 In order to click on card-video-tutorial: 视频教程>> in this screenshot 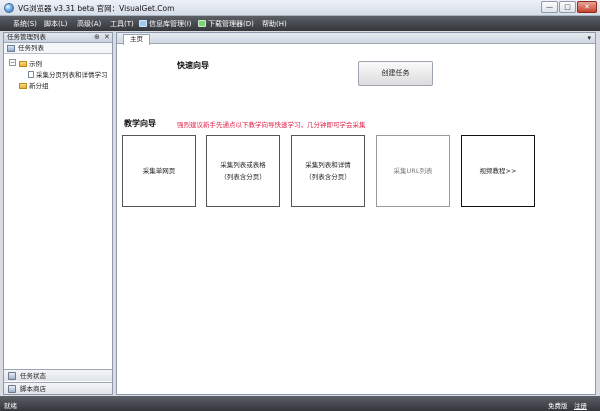, I will do `click(498, 171)`.